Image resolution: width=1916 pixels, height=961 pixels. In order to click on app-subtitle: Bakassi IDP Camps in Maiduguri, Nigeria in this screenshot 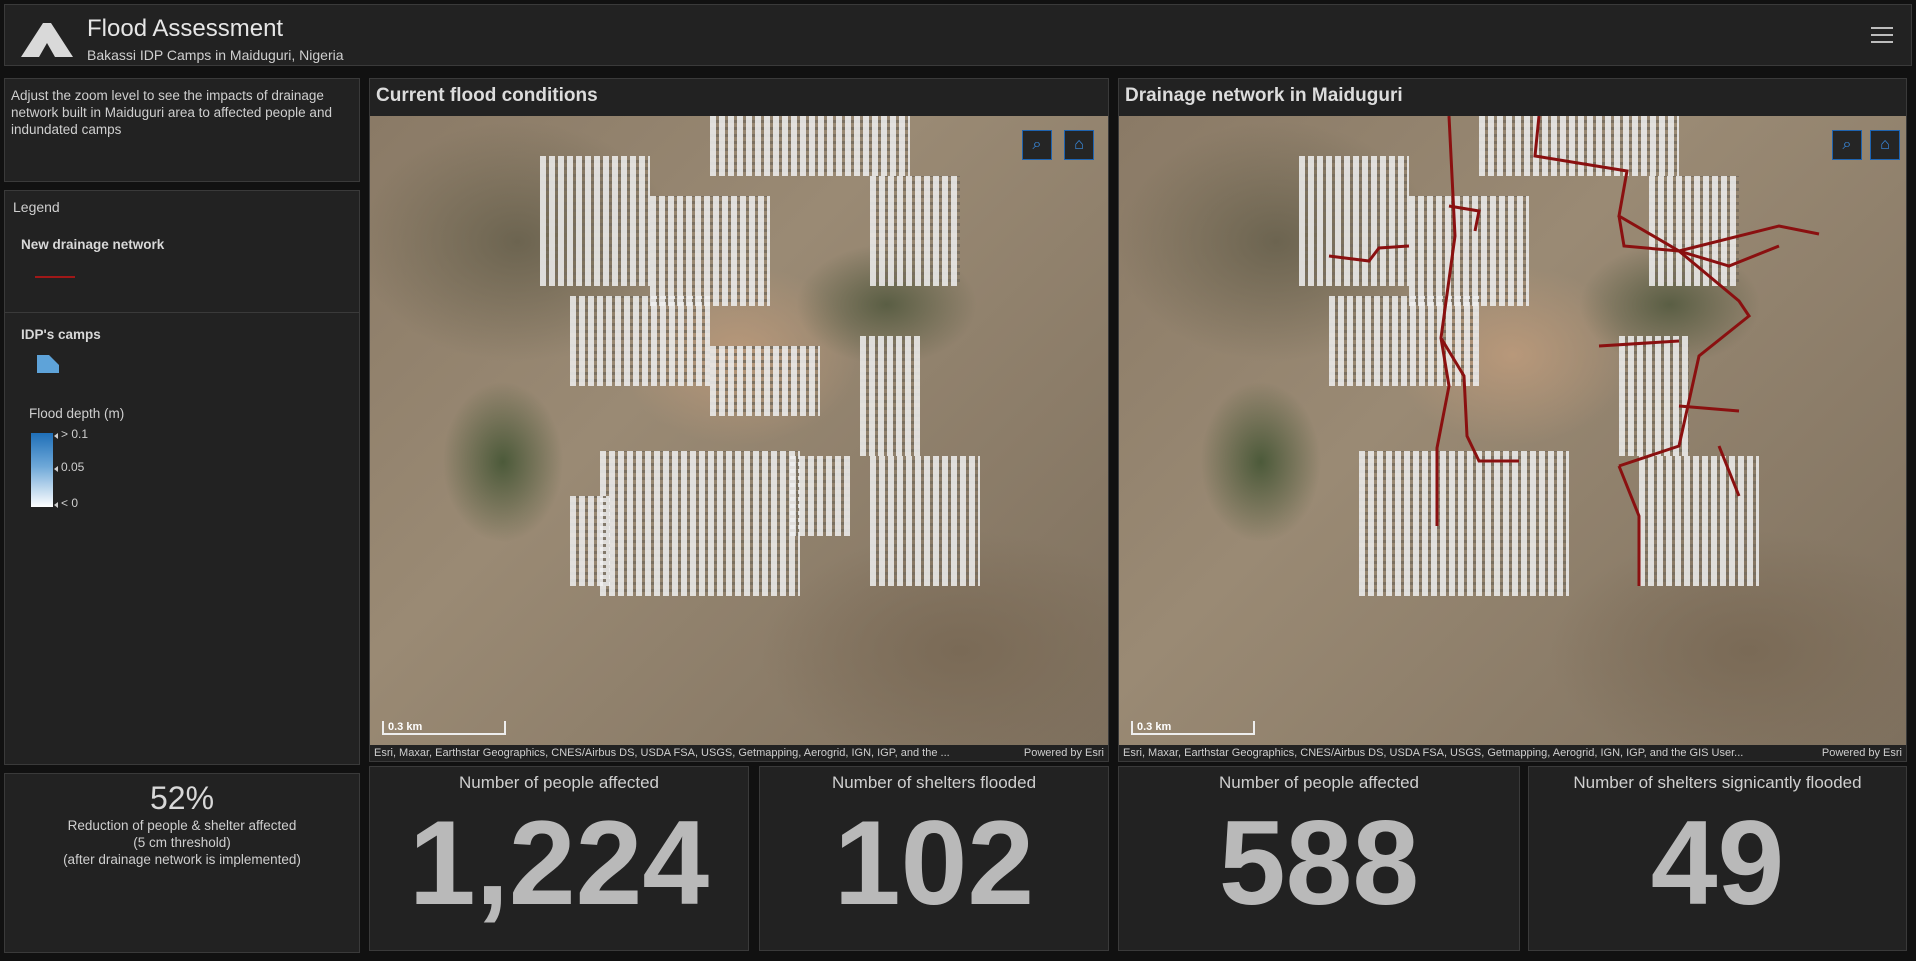, I will do `click(215, 55)`.